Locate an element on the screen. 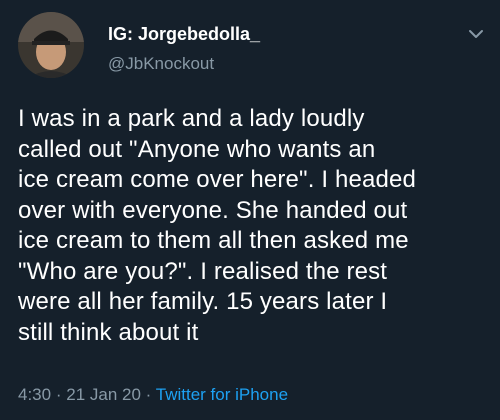 The height and width of the screenshot is (420, 500). tweet-source-link: Twitter for iPhone is located at coordinates (222, 394).